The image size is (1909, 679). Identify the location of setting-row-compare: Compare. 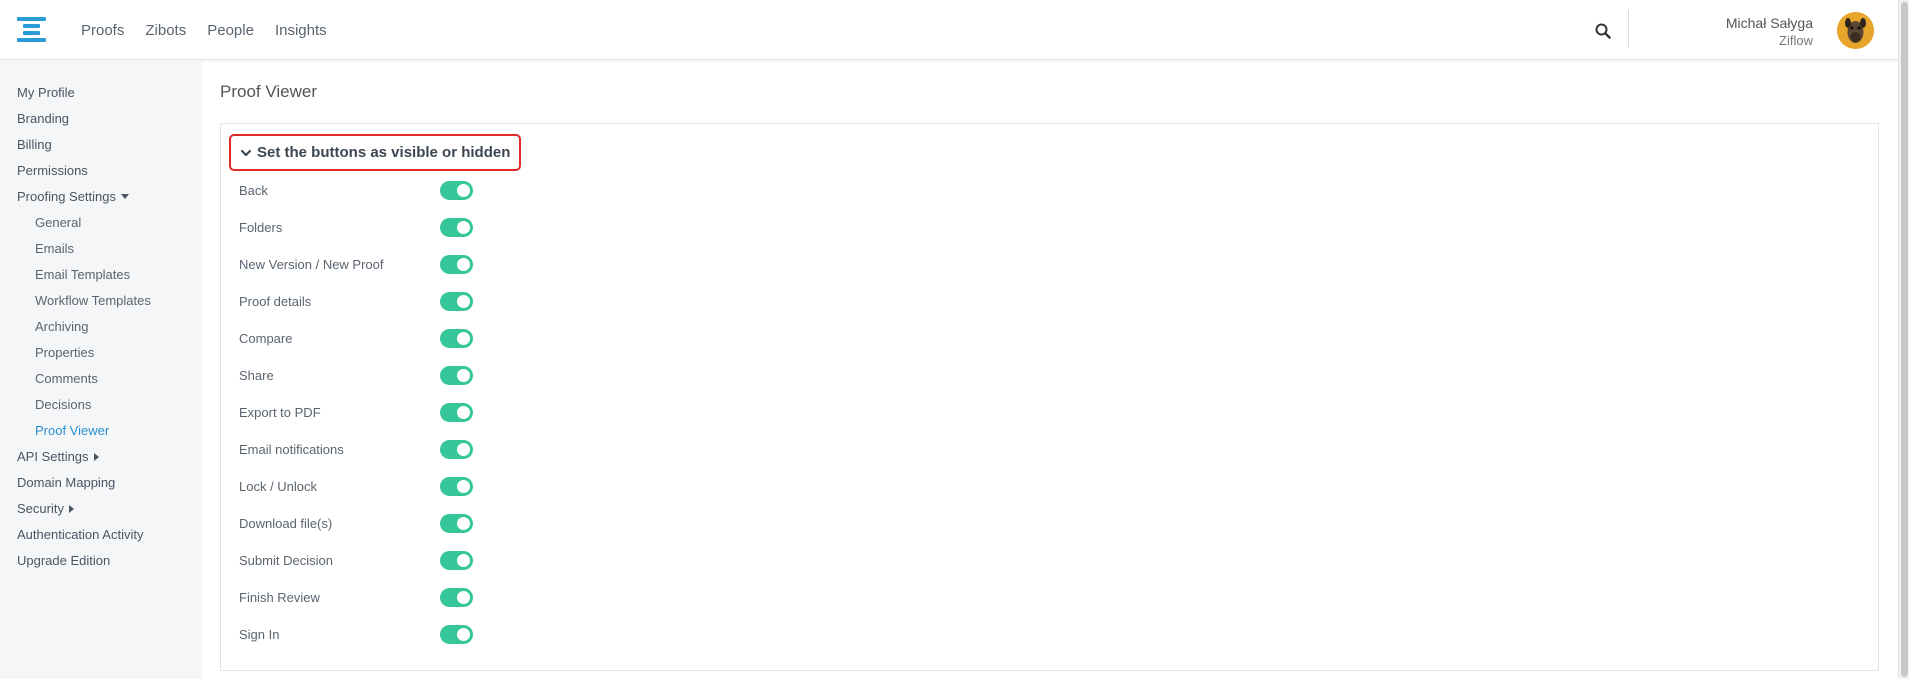
(359, 338).